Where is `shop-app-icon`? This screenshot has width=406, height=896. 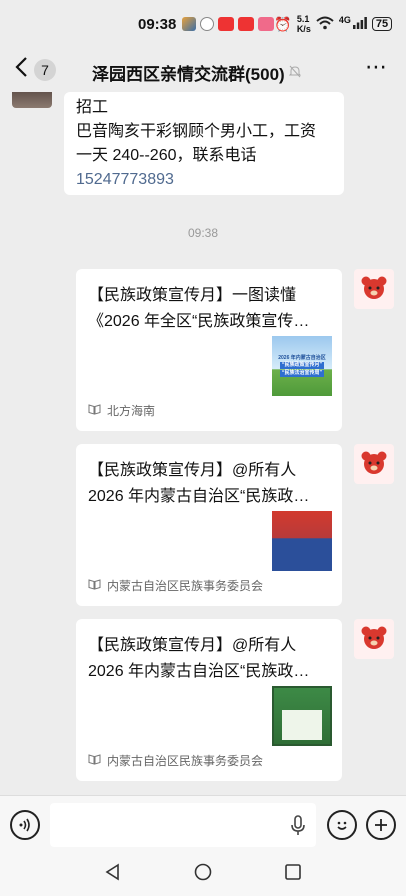 shop-app-icon is located at coordinates (266, 24).